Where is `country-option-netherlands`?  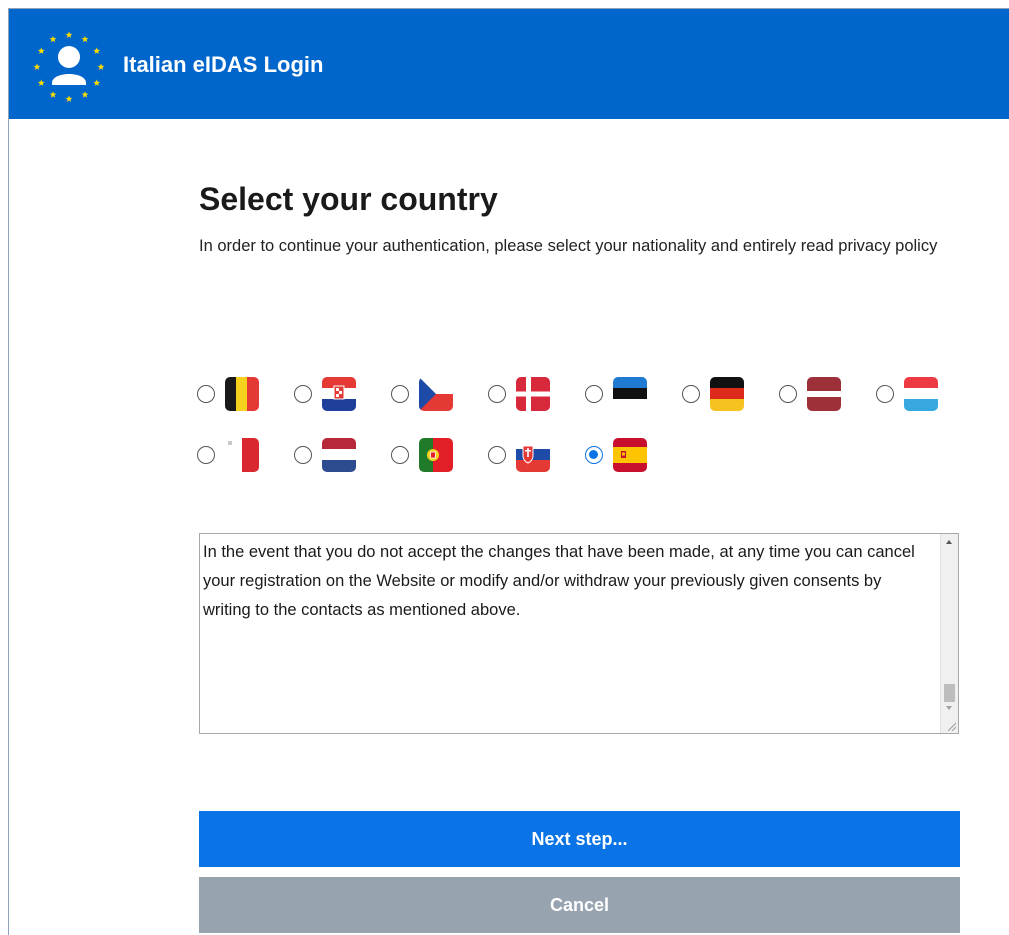
country-option-netherlands is located at coordinates (325, 455).